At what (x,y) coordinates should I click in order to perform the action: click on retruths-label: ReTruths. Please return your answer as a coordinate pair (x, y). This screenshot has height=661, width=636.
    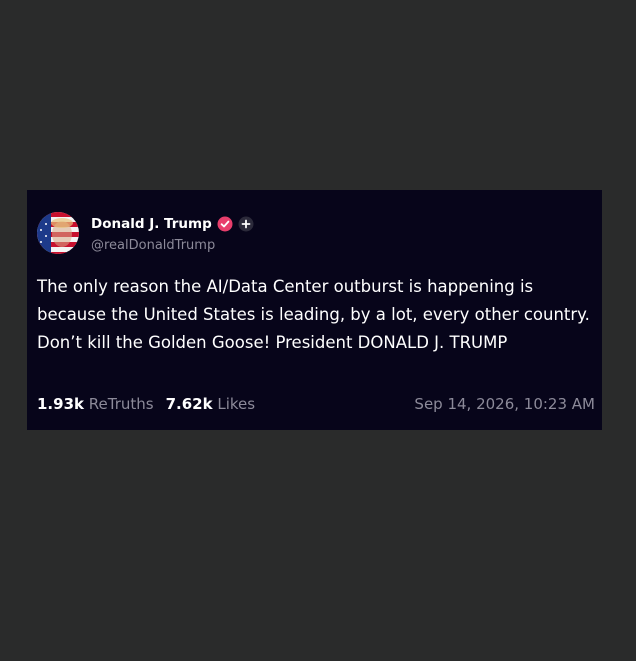
    Looking at the image, I should click on (121, 404).